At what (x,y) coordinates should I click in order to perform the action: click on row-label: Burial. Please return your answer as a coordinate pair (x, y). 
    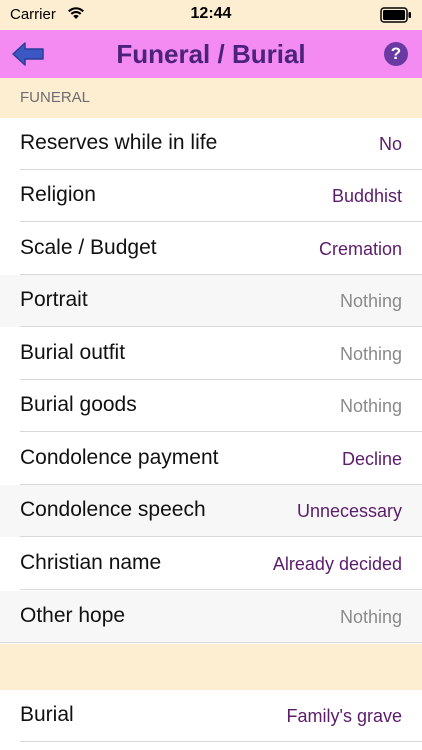
    Looking at the image, I should click on (47, 714).